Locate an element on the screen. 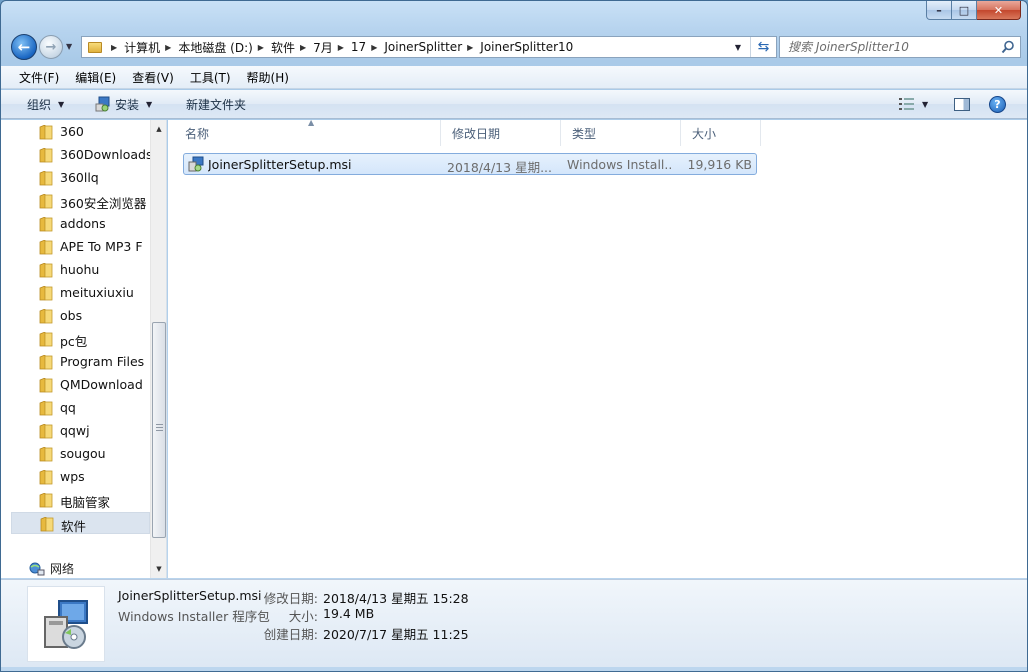  preview-pane-button is located at coordinates (962, 104).